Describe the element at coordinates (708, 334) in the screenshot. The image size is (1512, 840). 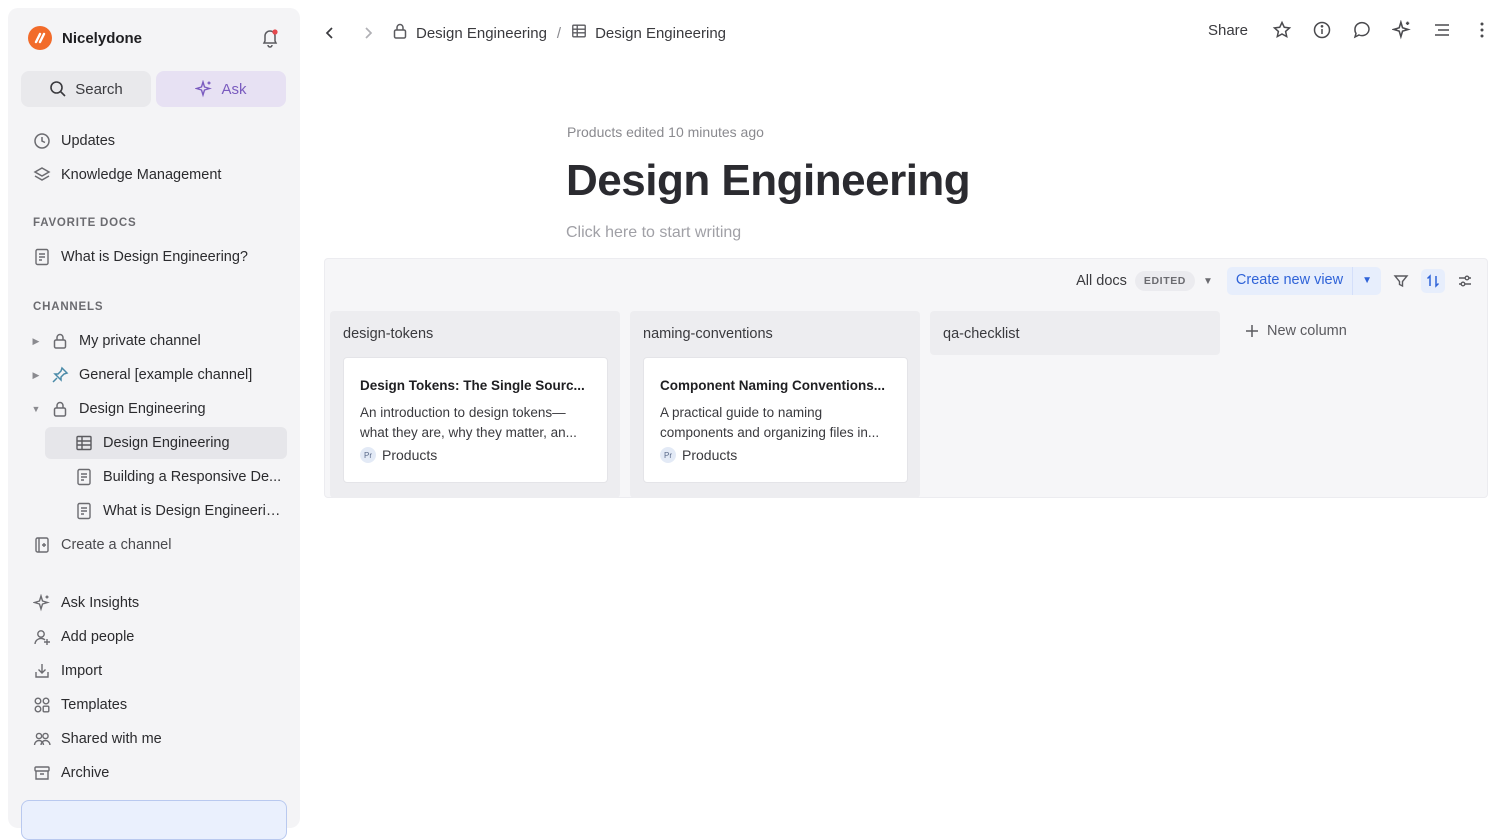
I see `column-title: naming-conventions` at that location.